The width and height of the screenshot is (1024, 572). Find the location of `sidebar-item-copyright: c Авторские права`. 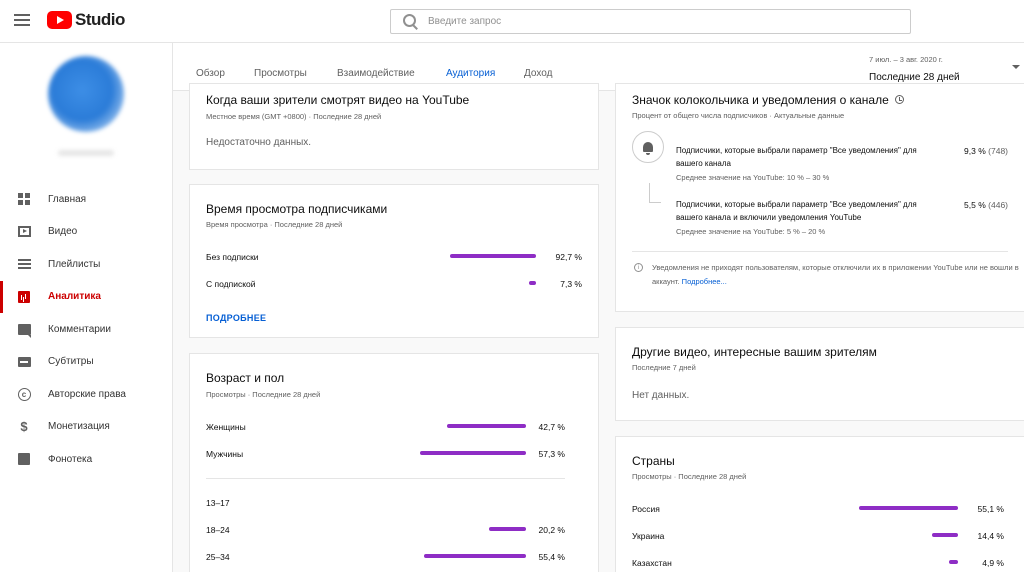

sidebar-item-copyright: c Авторские права is located at coordinates (86, 394).